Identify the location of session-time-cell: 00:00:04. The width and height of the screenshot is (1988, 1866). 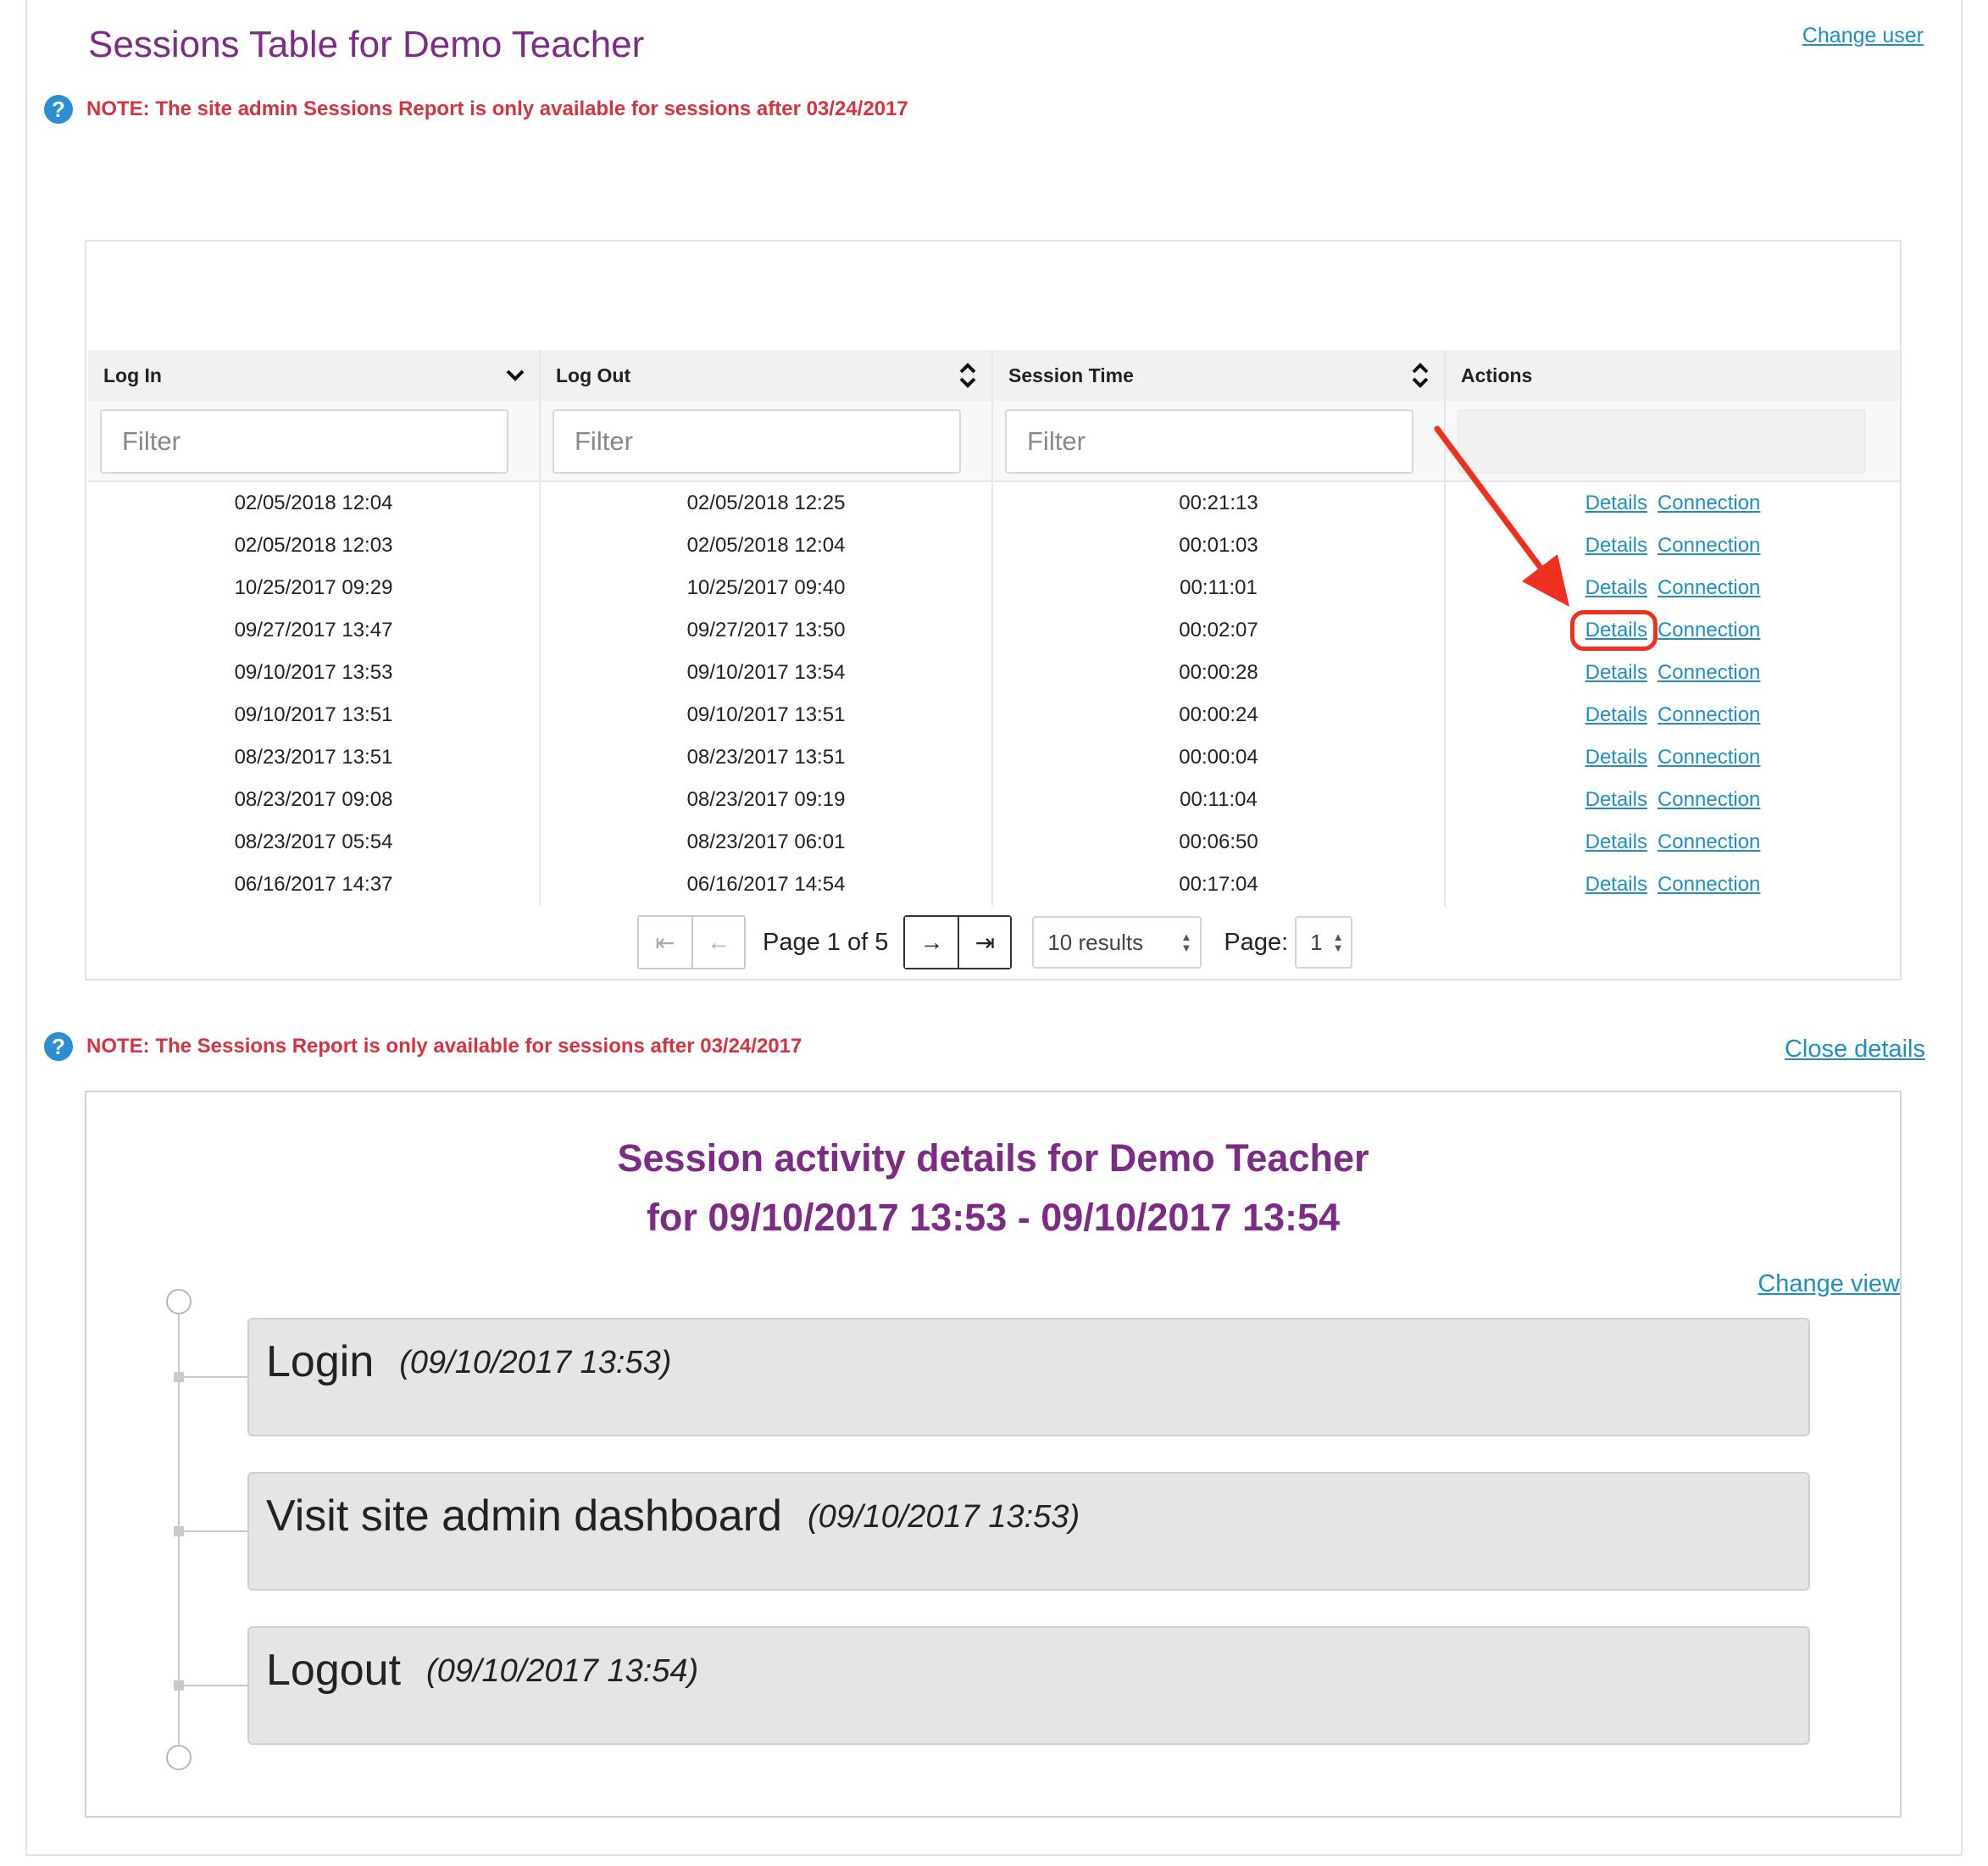
(1218, 757).